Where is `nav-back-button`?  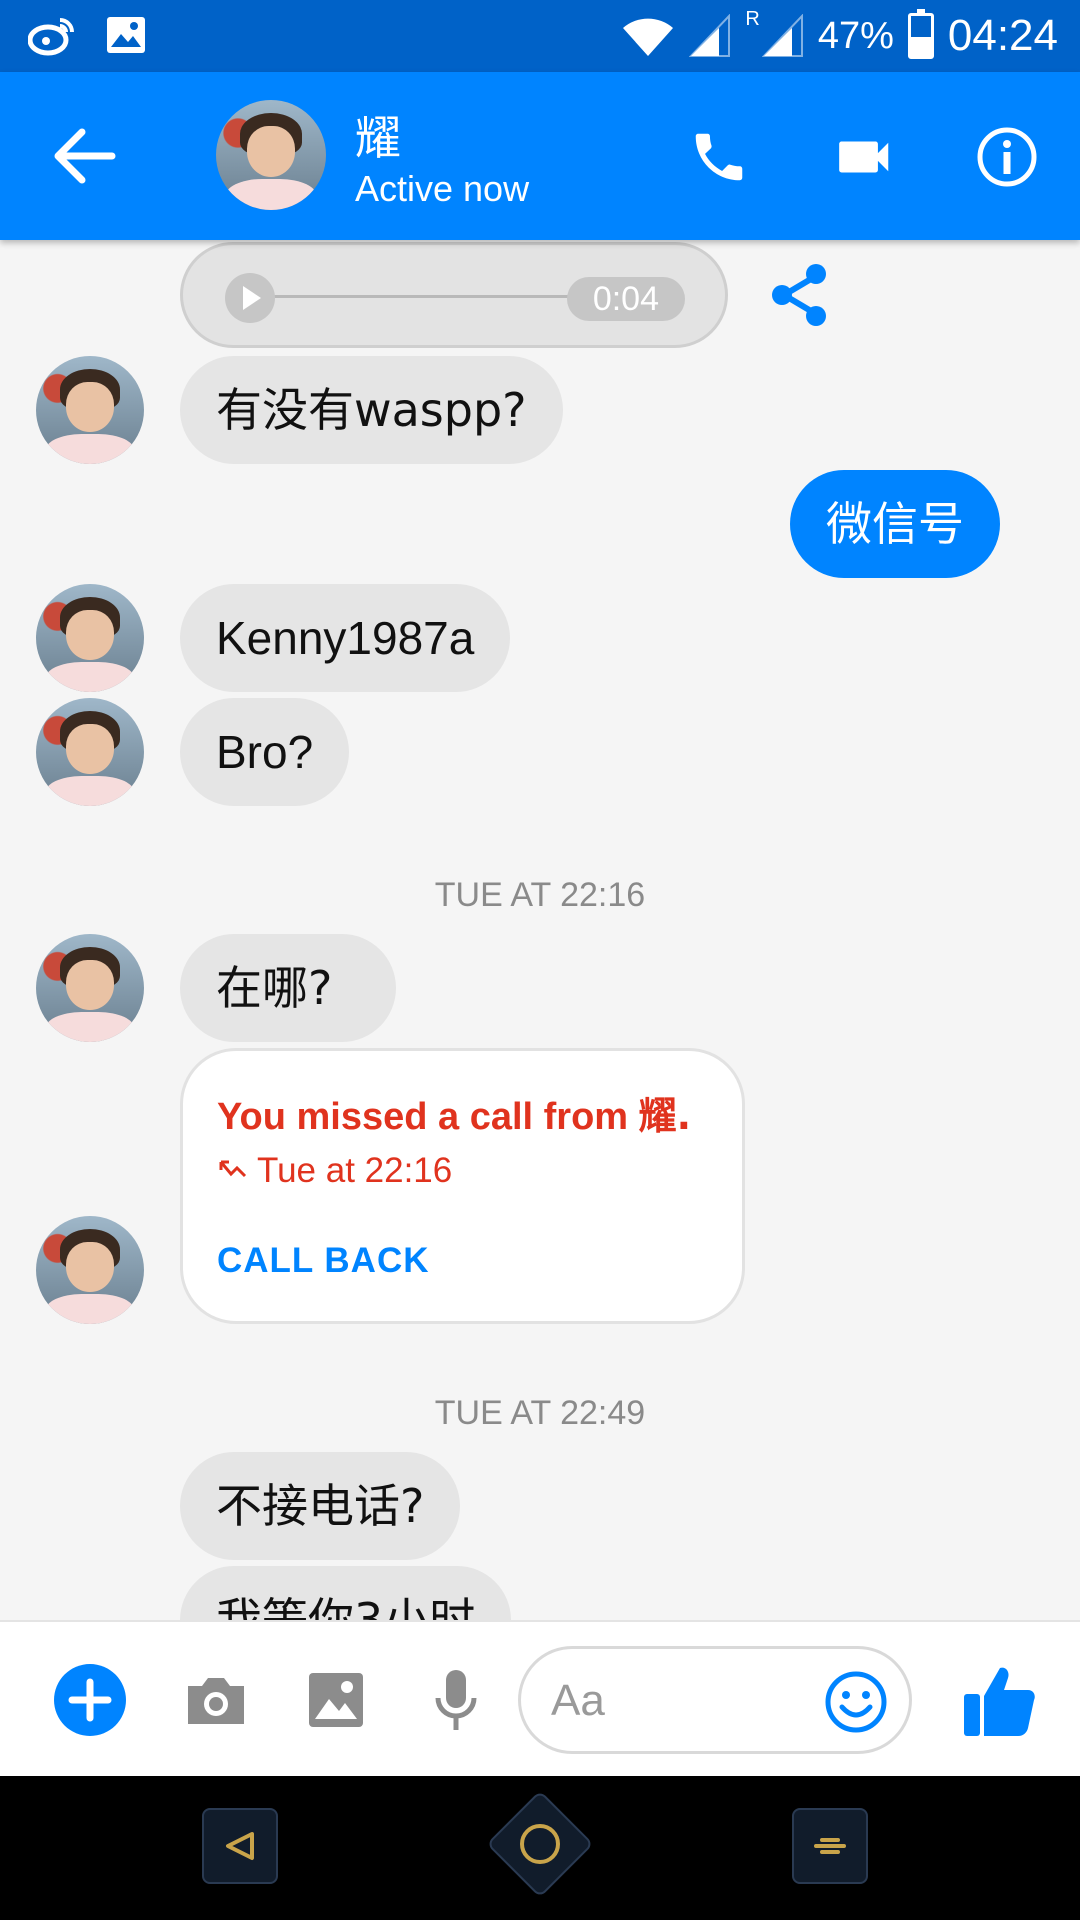
nav-back-button is located at coordinates (240, 1846).